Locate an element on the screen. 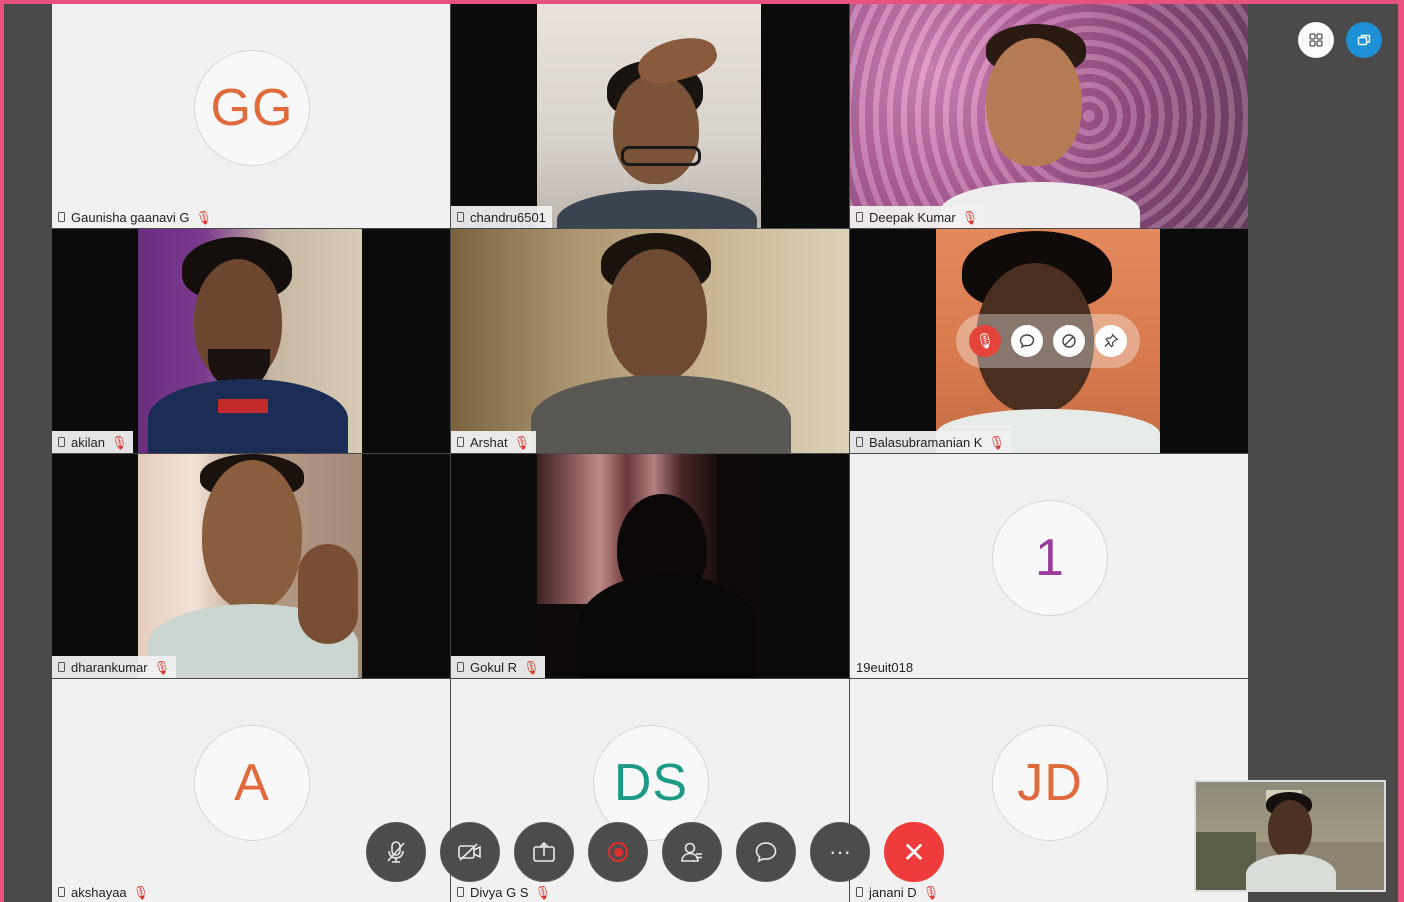 The width and height of the screenshot is (1404, 902). participant-name: Deepak Kumar is located at coordinates (912, 217).